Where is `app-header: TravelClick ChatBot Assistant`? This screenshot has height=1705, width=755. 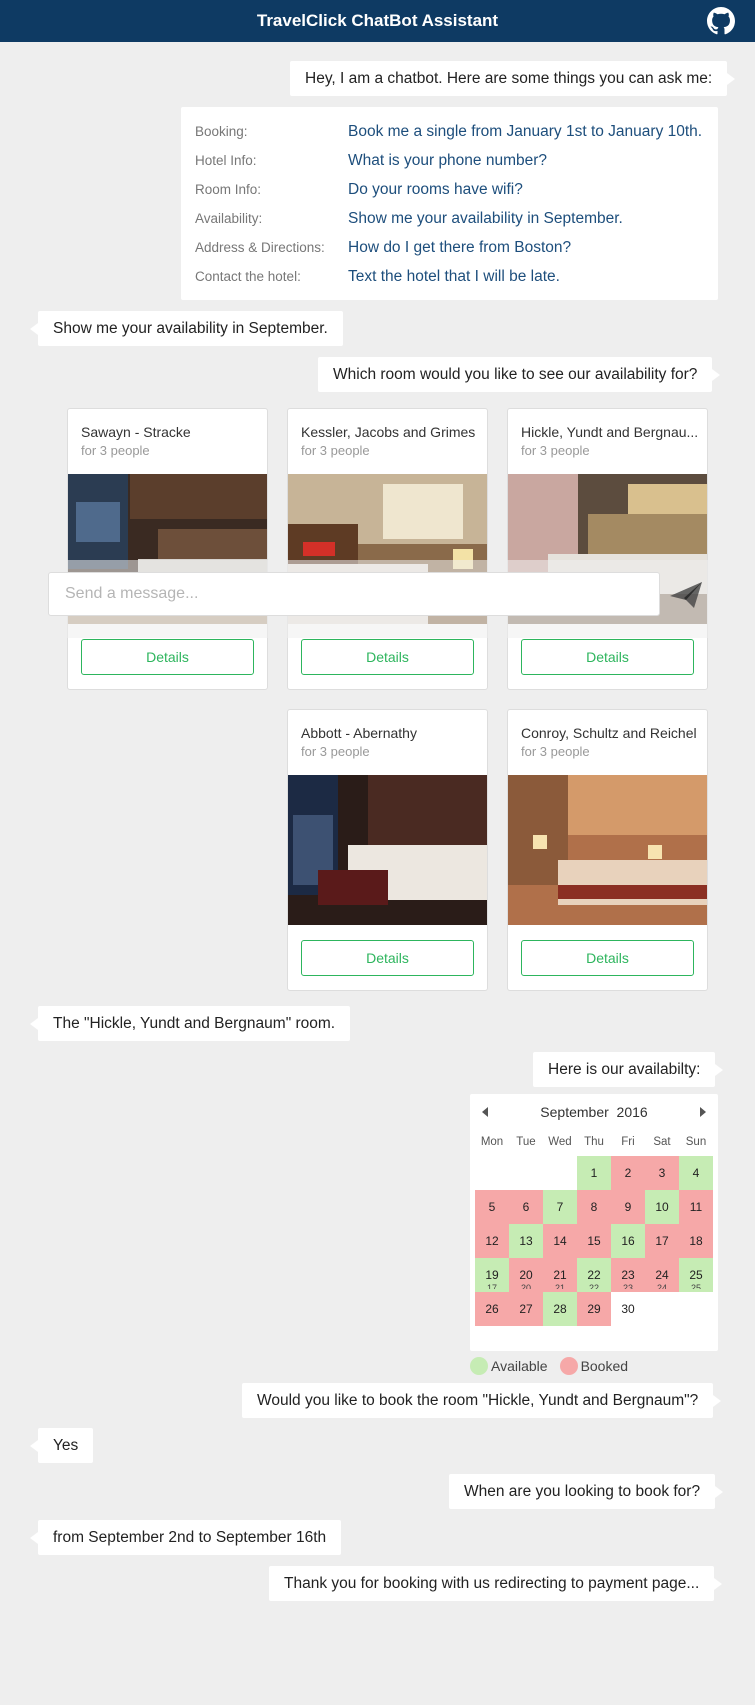 app-header: TravelClick ChatBot Assistant is located at coordinates (377, 21).